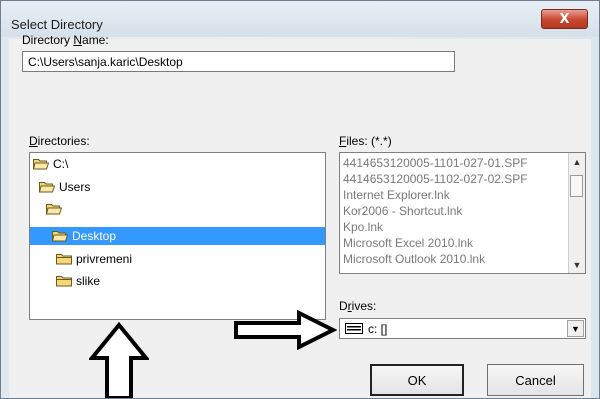  I want to click on files-label: Files: (*.*), so click(365, 141).